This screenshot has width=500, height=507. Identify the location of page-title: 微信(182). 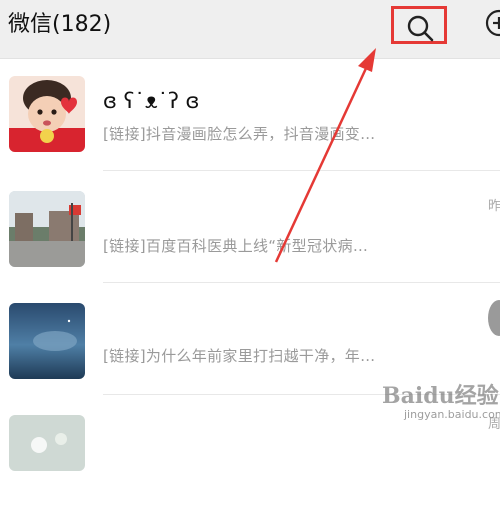
(60, 24).